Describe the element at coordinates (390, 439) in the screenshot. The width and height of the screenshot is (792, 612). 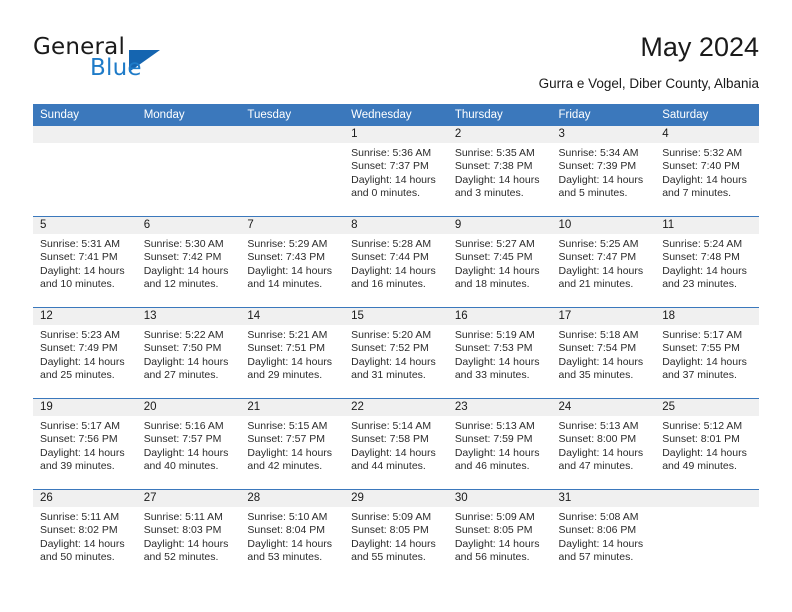
I see `sunset-time: Sunset: 7:58 PM` at that location.